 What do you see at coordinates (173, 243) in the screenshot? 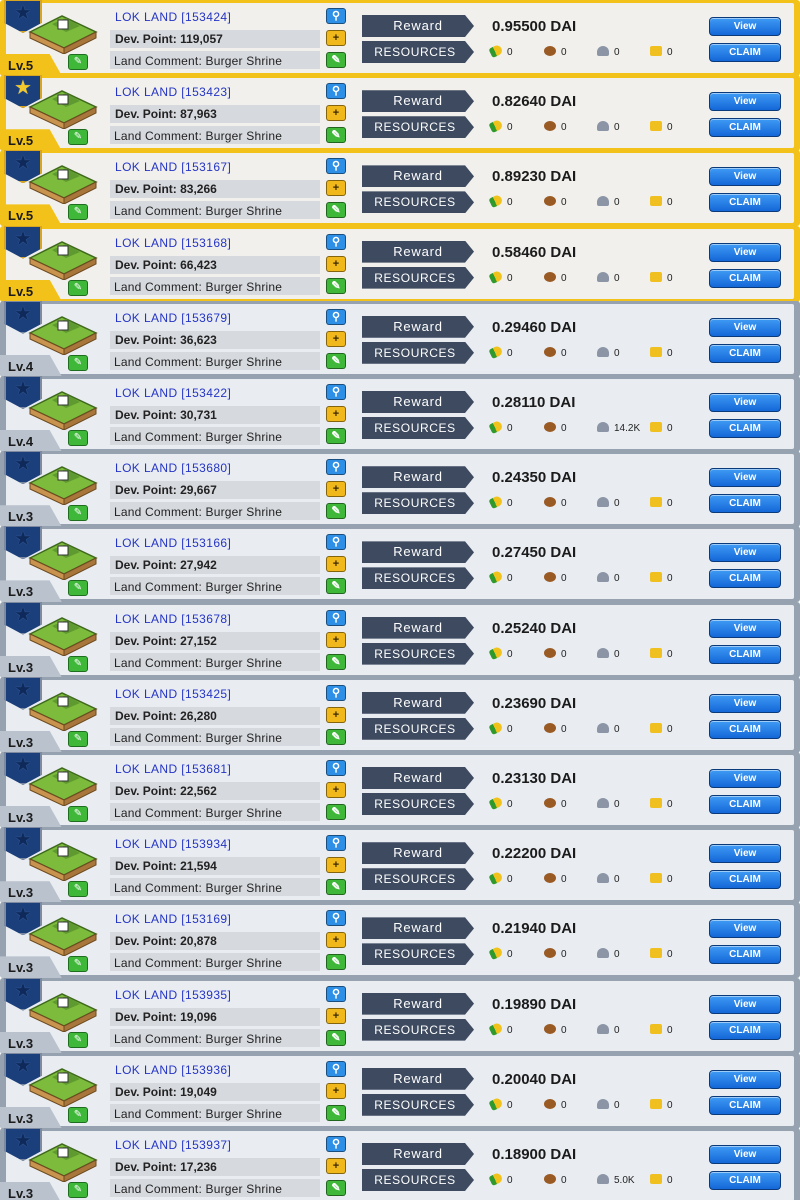
I see `land-name: LOK LAND [153168]` at bounding box center [173, 243].